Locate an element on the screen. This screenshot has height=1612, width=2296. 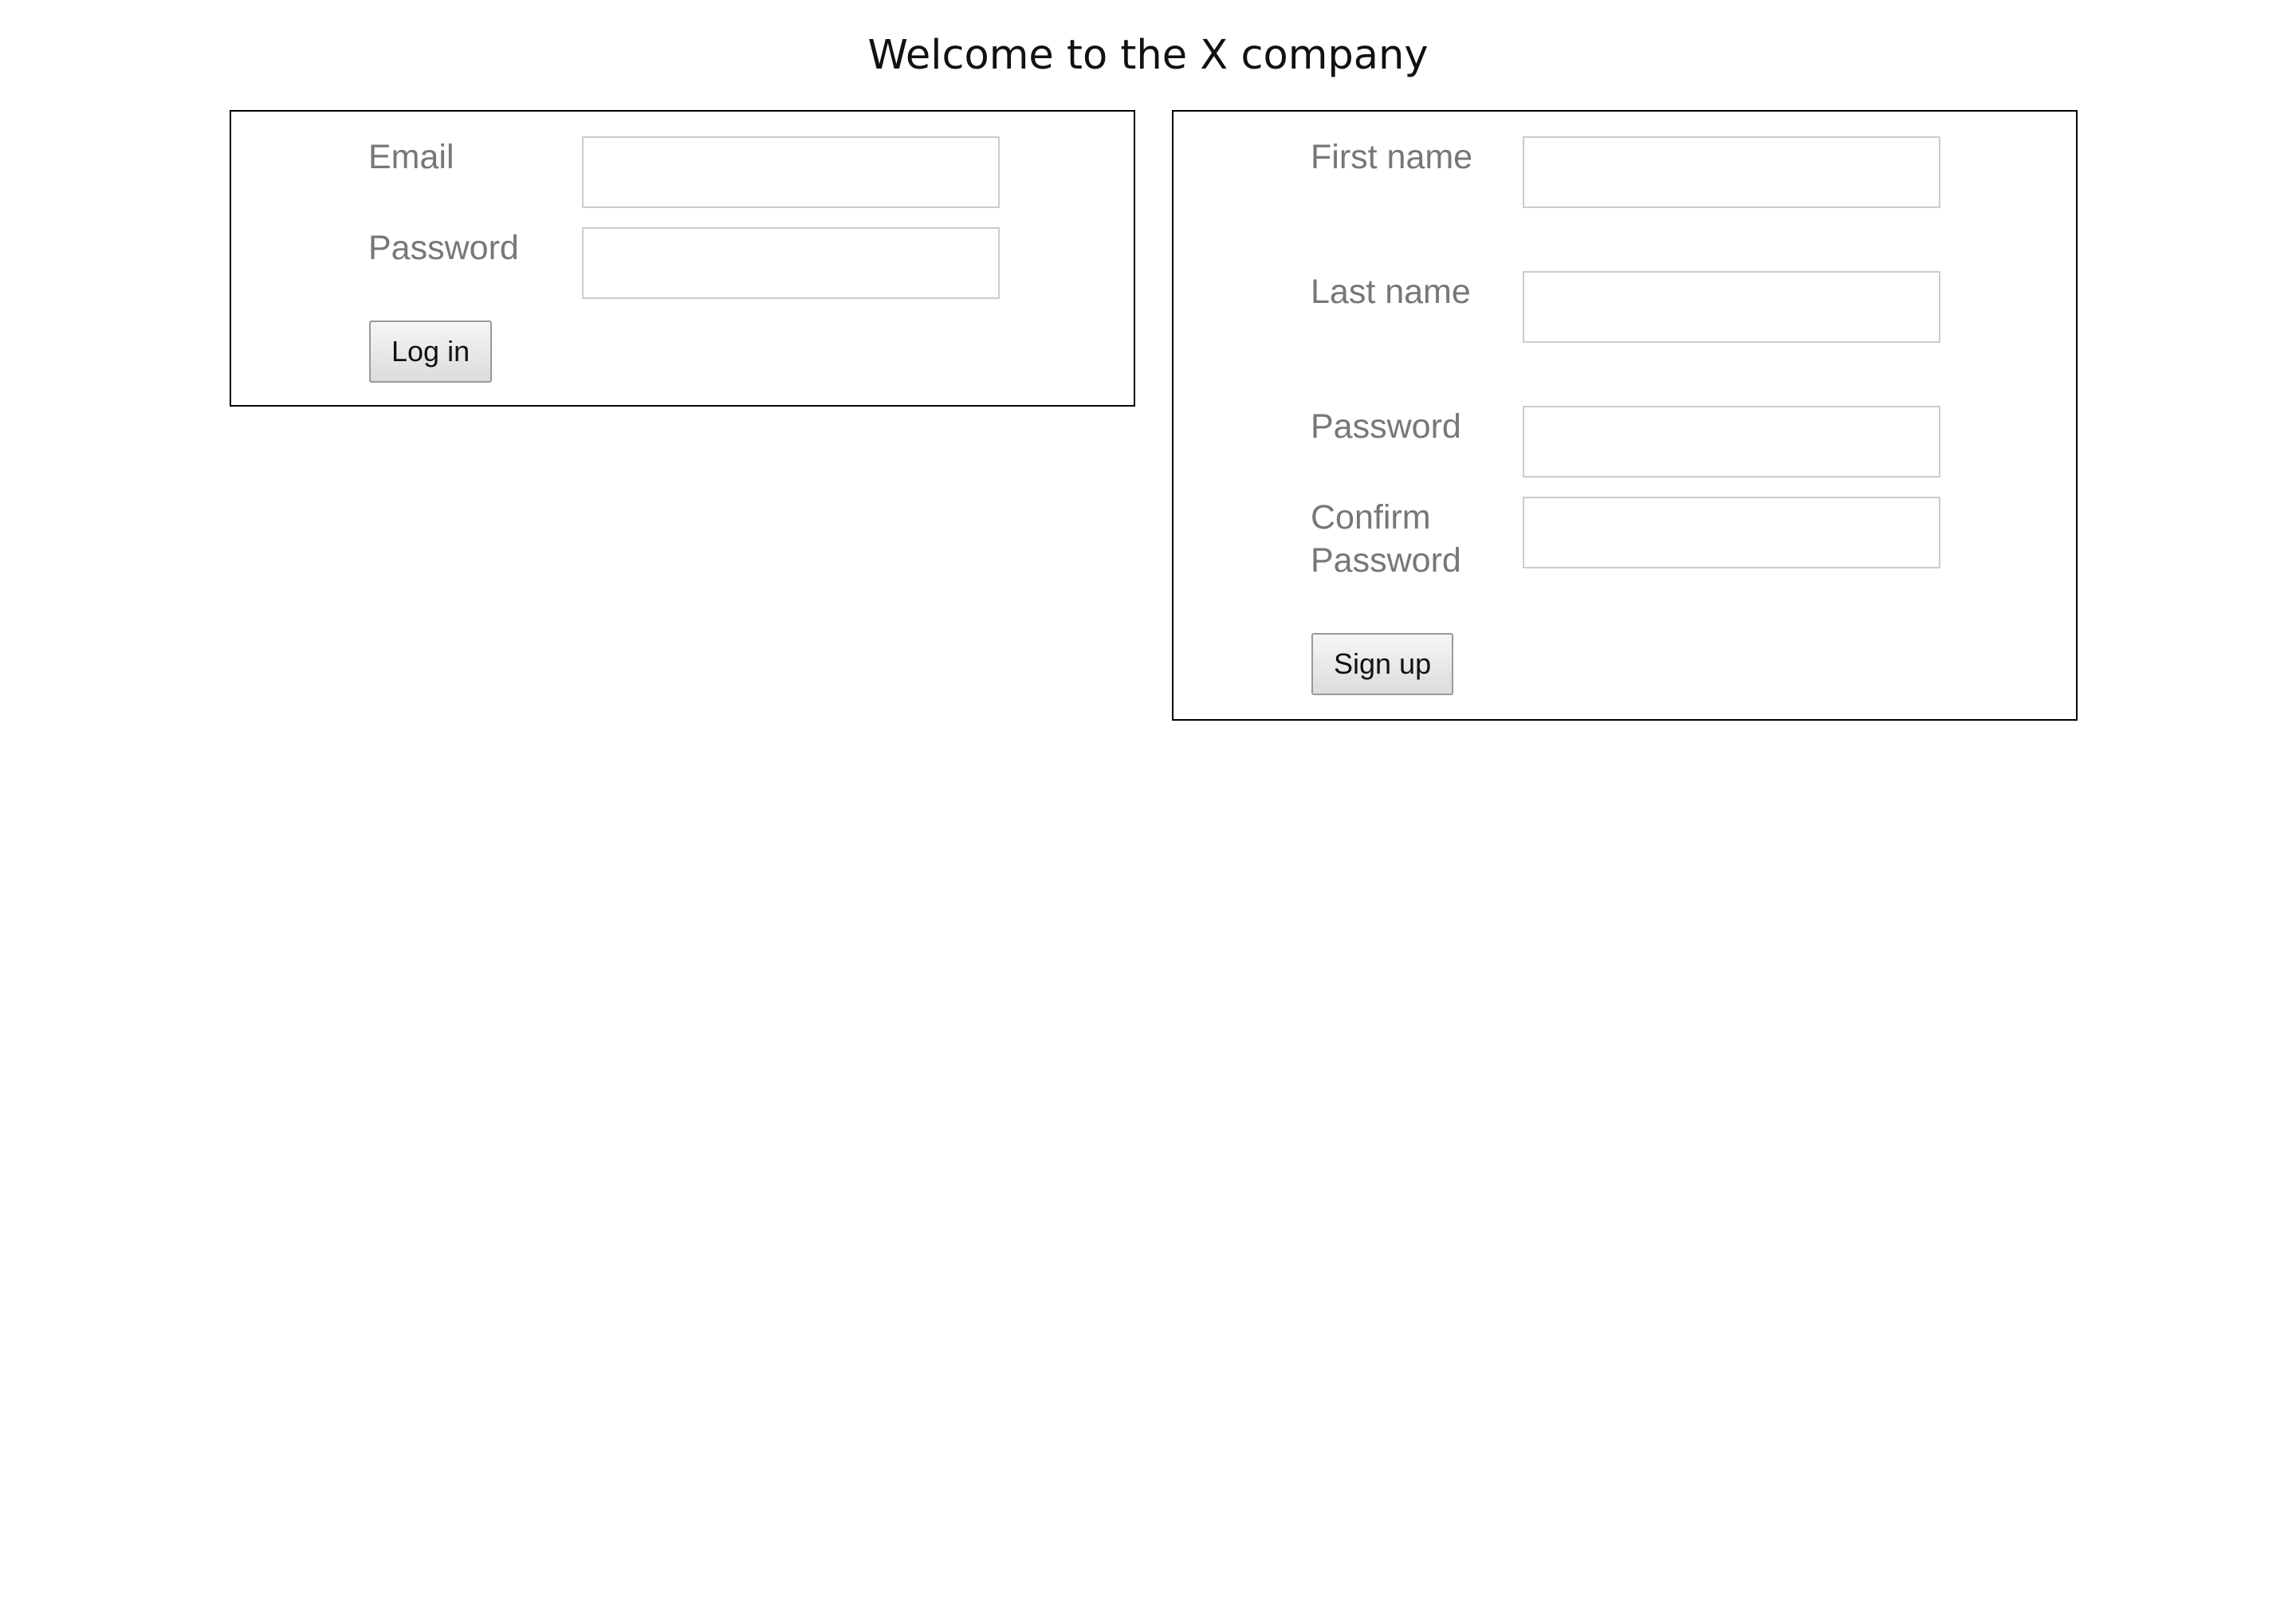
signup-password-field is located at coordinates (1731, 442).